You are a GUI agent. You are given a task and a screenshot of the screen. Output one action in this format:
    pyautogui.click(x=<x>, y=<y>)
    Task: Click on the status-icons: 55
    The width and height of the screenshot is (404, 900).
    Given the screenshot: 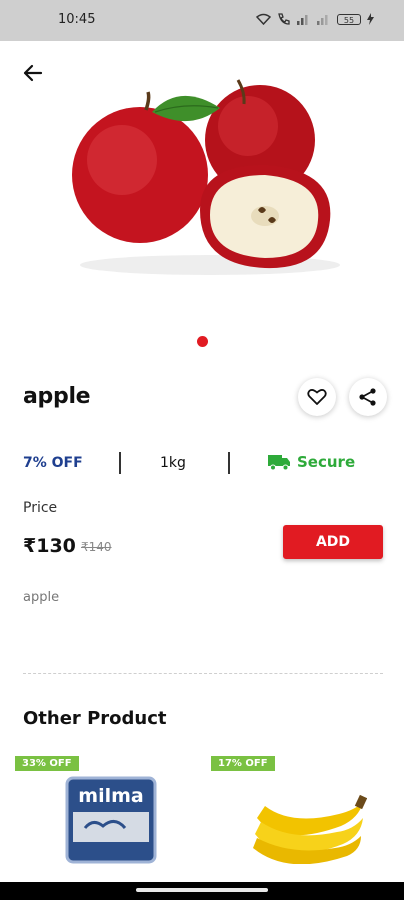 What is the action you would take?
    pyautogui.click(x=315, y=19)
    